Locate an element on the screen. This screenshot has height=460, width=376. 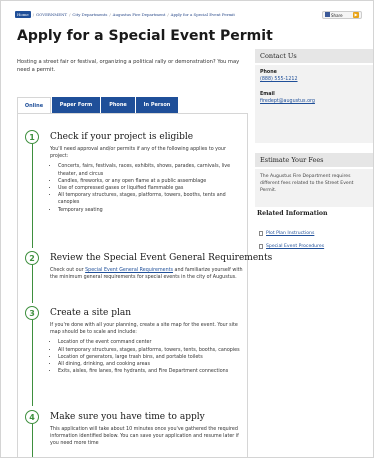
related-link-plot-plan: Plot Plan Instructions is located at coordinates (286, 233).